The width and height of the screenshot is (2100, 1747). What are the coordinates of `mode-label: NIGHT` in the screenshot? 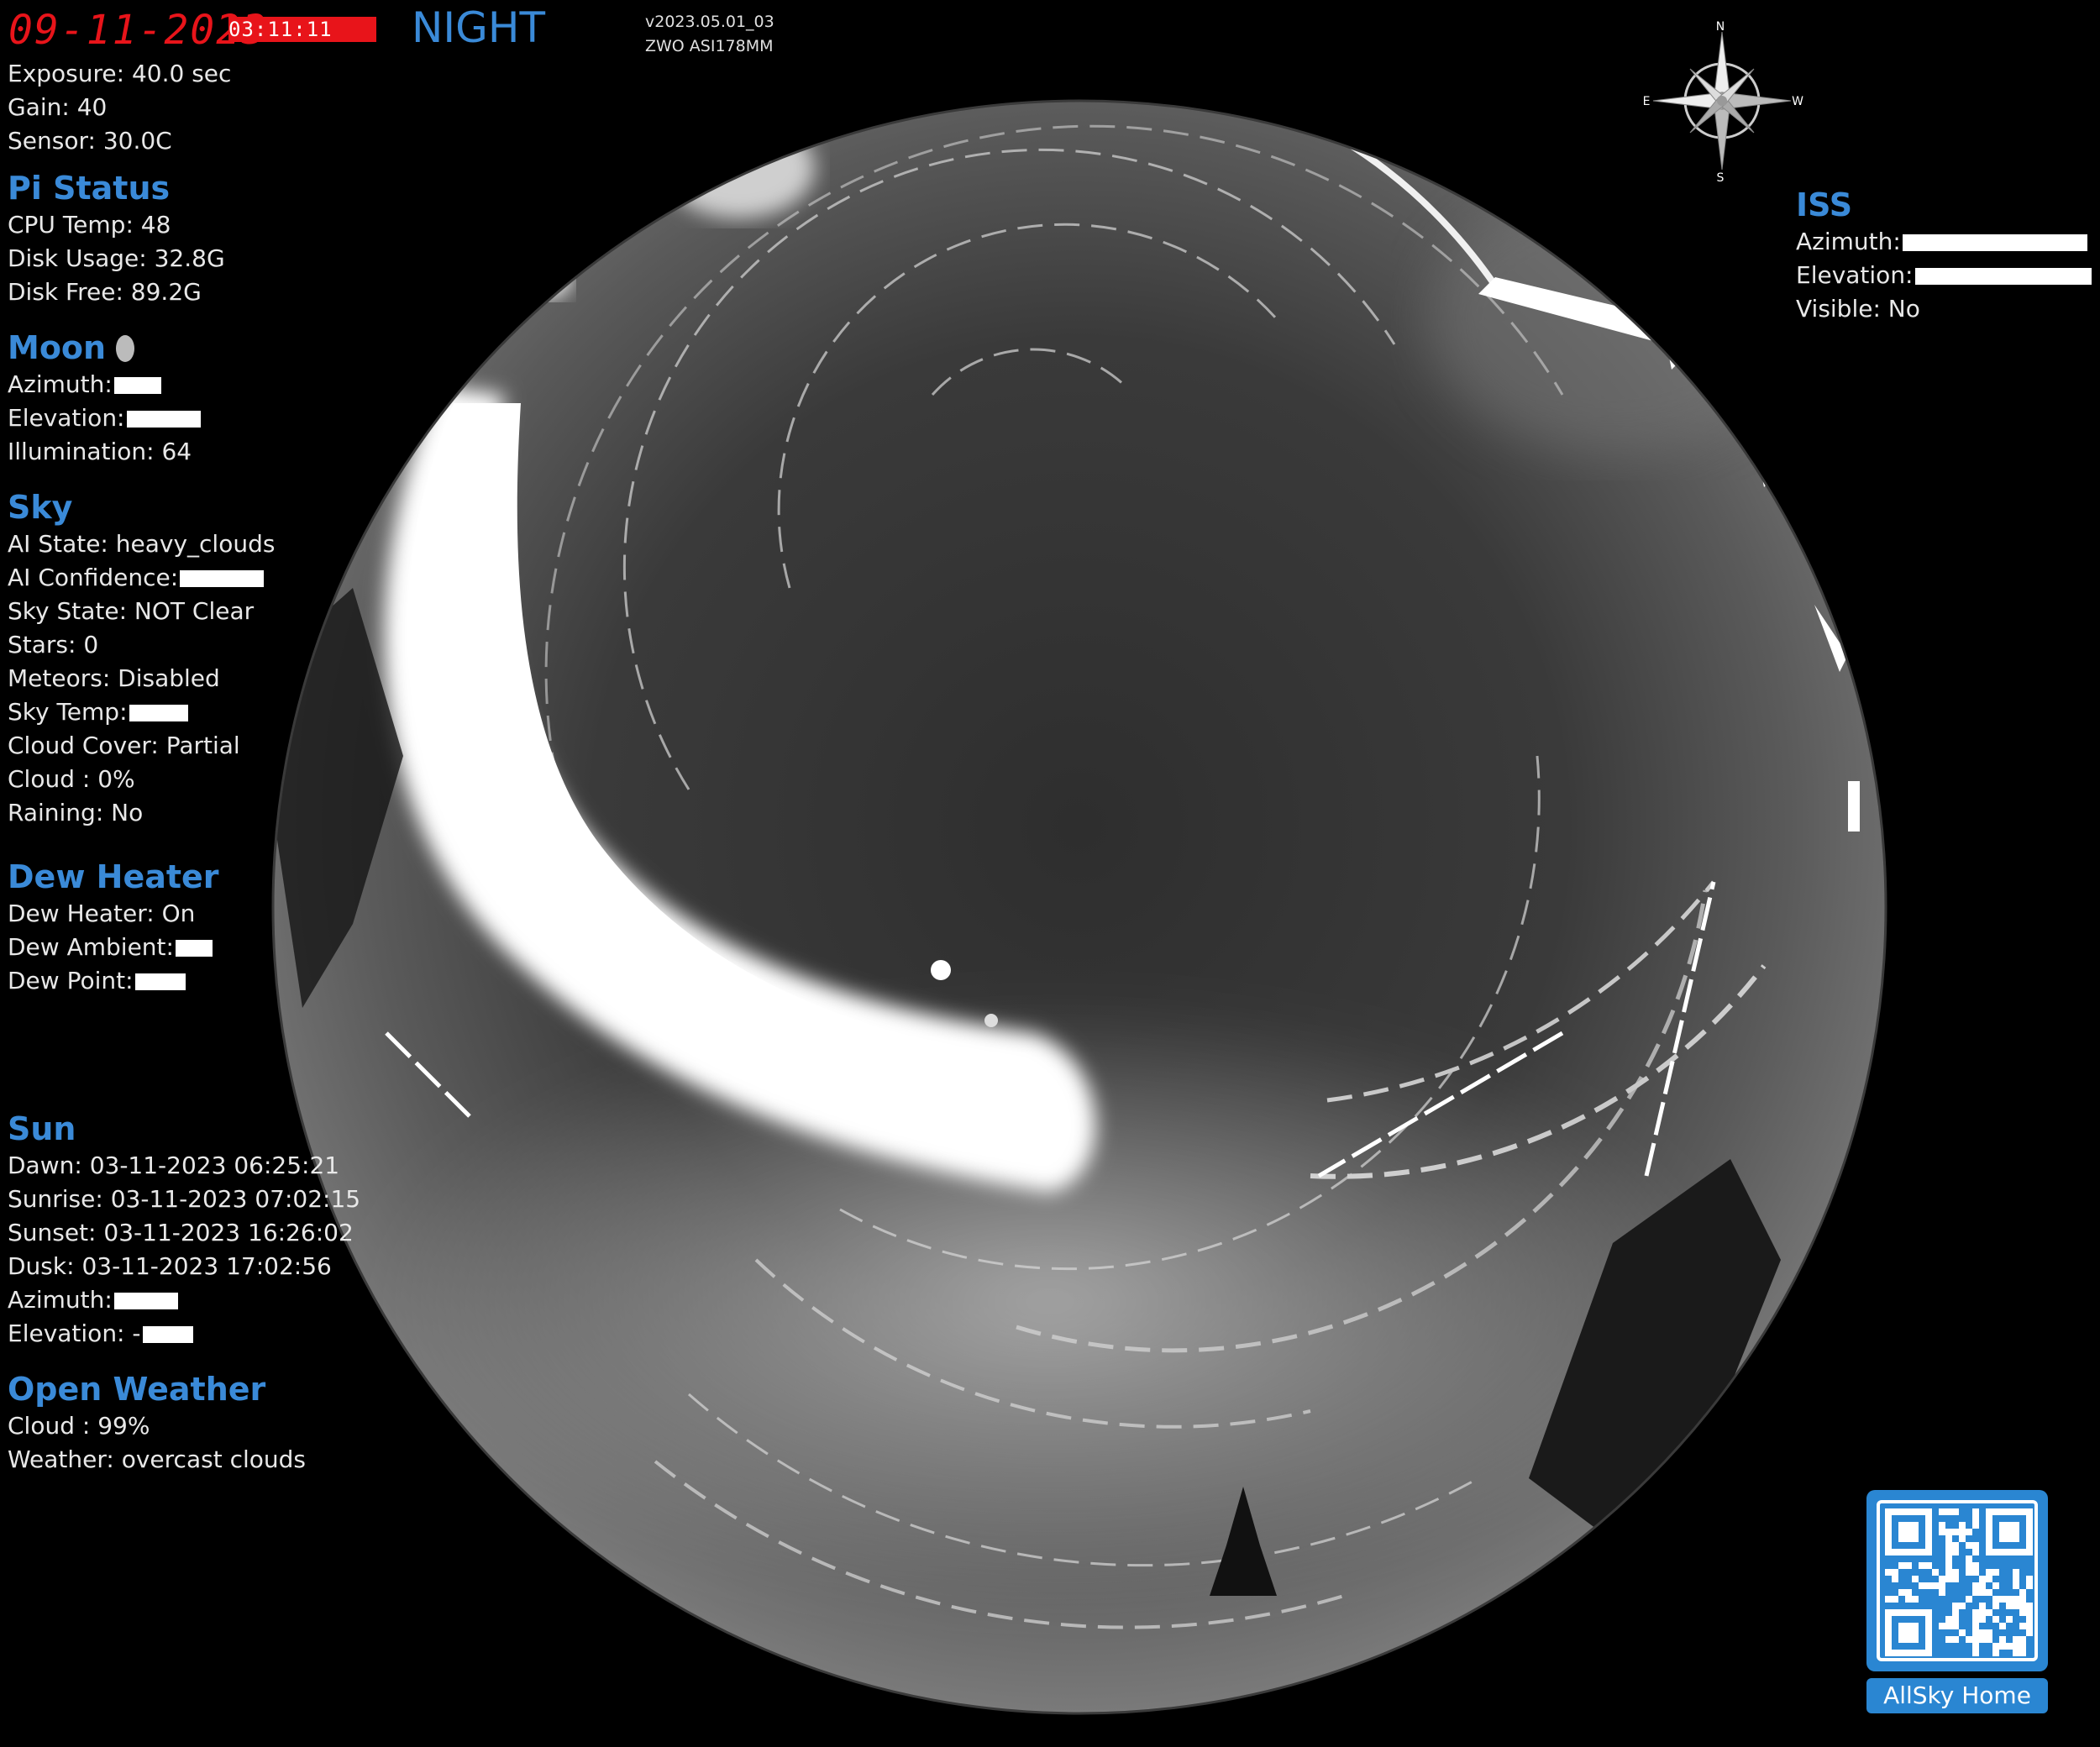 It's located at (479, 28).